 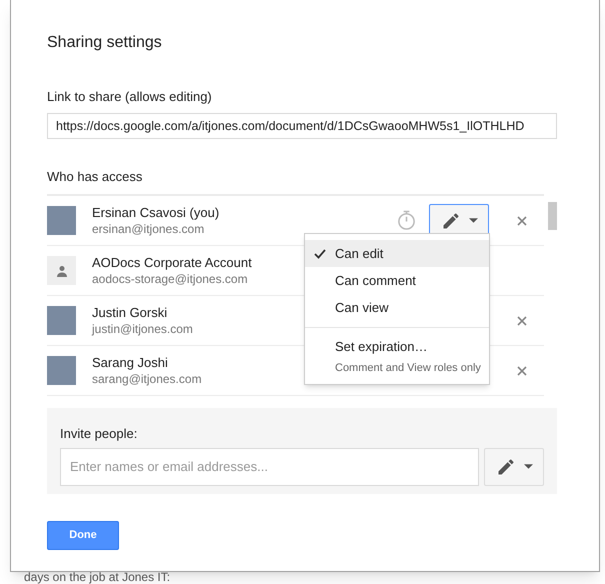 What do you see at coordinates (172, 262) in the screenshot?
I see `person-name: AODocs Corporate Account` at bounding box center [172, 262].